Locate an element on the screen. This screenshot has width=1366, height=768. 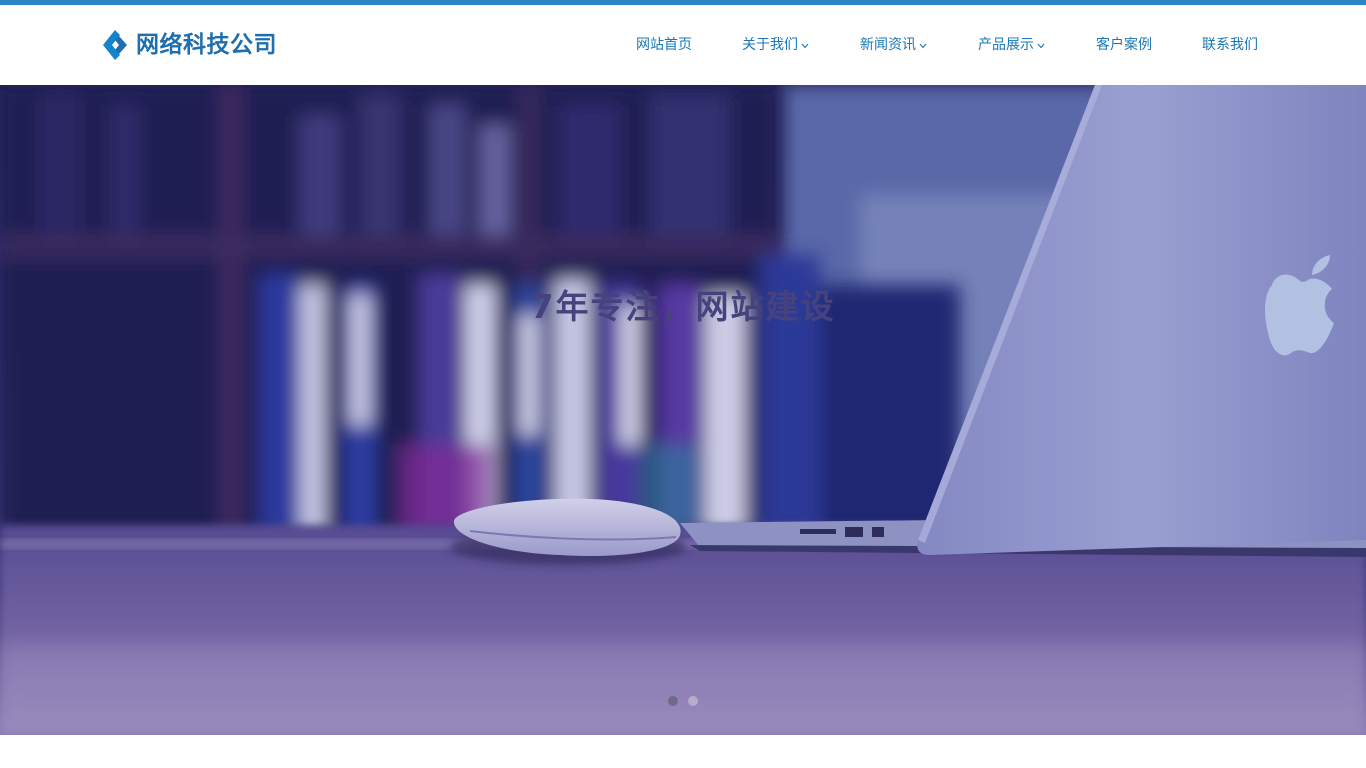
nav-item-news: 新闻资讯 is located at coordinates (893, 45).